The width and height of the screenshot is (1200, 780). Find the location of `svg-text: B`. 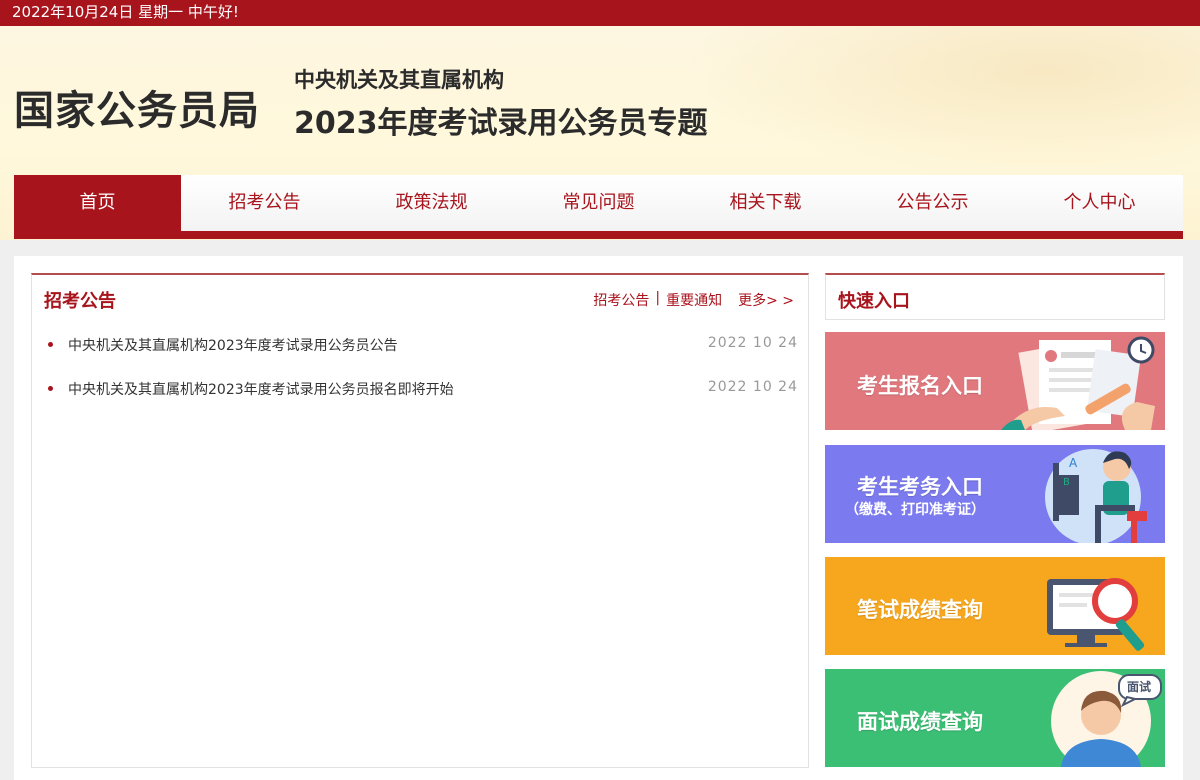

svg-text: B is located at coordinates (1066, 482).